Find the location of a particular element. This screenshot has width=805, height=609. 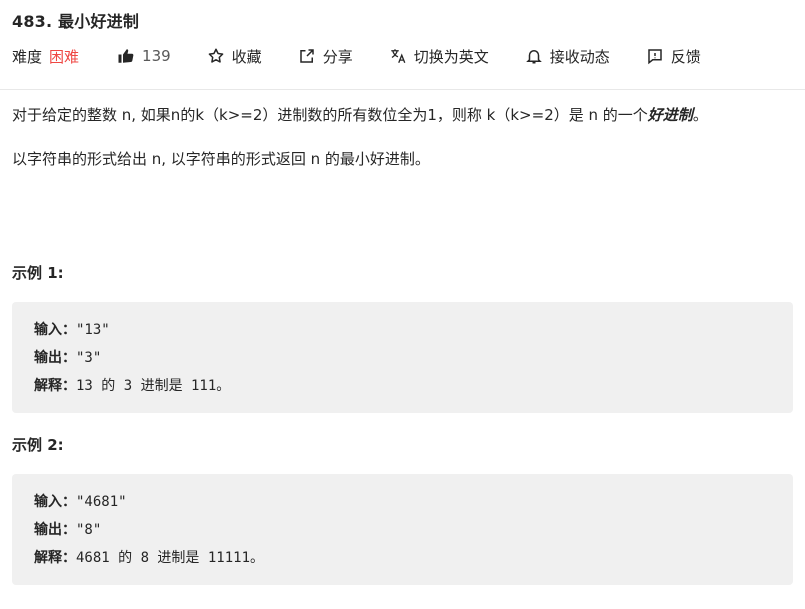

example-2-output-value: "8" is located at coordinates (89, 530).